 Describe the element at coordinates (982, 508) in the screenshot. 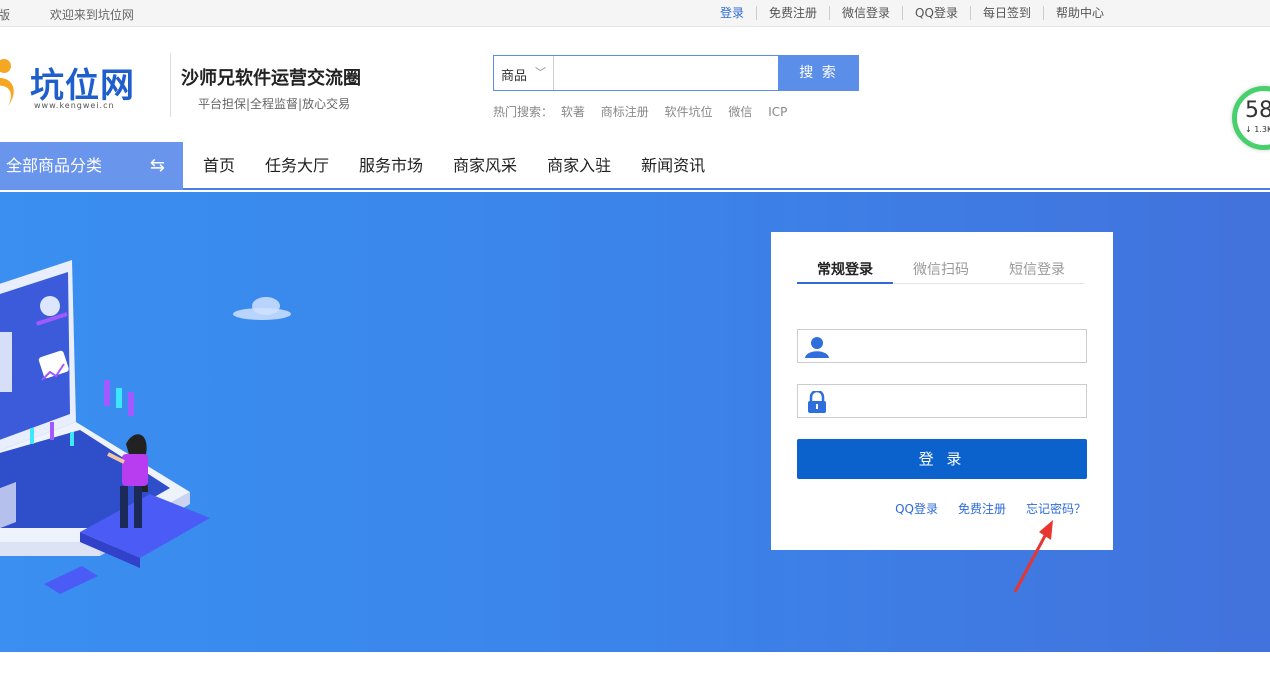

I see `register-link: 免费注册` at that location.